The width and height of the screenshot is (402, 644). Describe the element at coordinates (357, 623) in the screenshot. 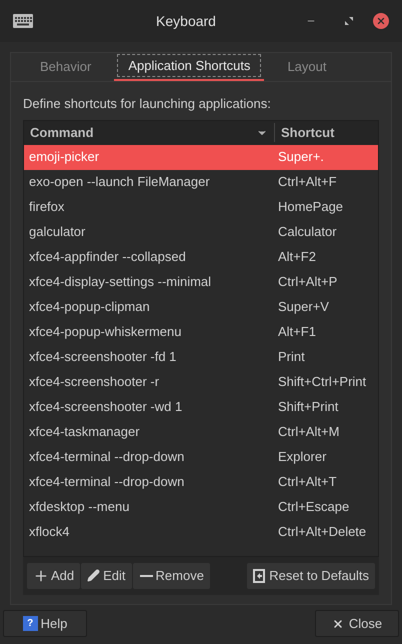

I see `close-dialog-button: Close` at that location.